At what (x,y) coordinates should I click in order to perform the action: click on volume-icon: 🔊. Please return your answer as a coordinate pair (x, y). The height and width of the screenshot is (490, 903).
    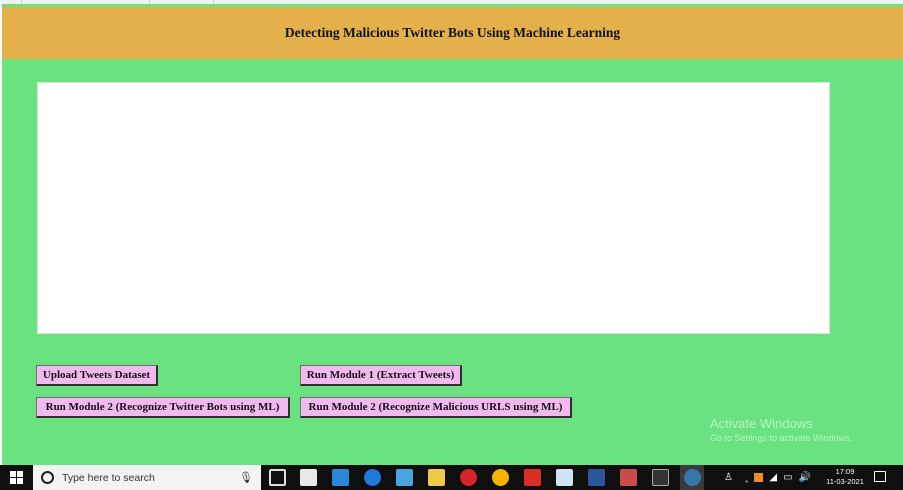
    Looking at the image, I should click on (805, 477).